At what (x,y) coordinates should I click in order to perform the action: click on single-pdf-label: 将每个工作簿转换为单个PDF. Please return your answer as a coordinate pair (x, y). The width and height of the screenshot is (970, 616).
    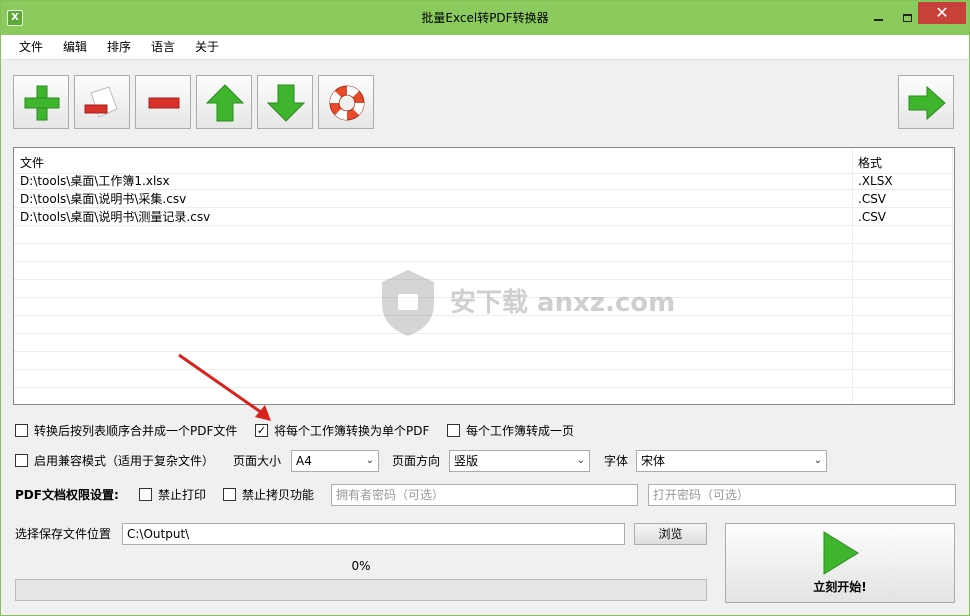
    Looking at the image, I should click on (352, 431).